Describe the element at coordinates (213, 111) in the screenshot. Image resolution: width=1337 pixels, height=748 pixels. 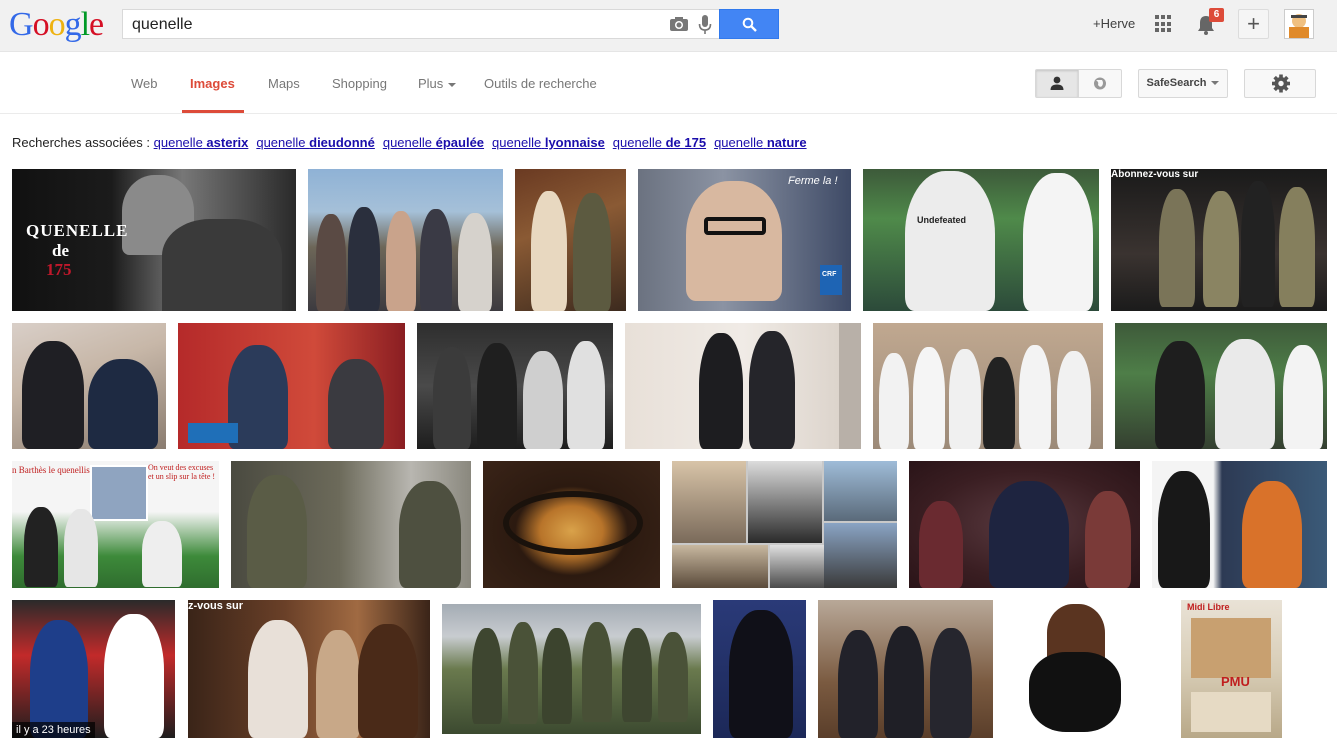
I see `active-tab-indicator` at that location.